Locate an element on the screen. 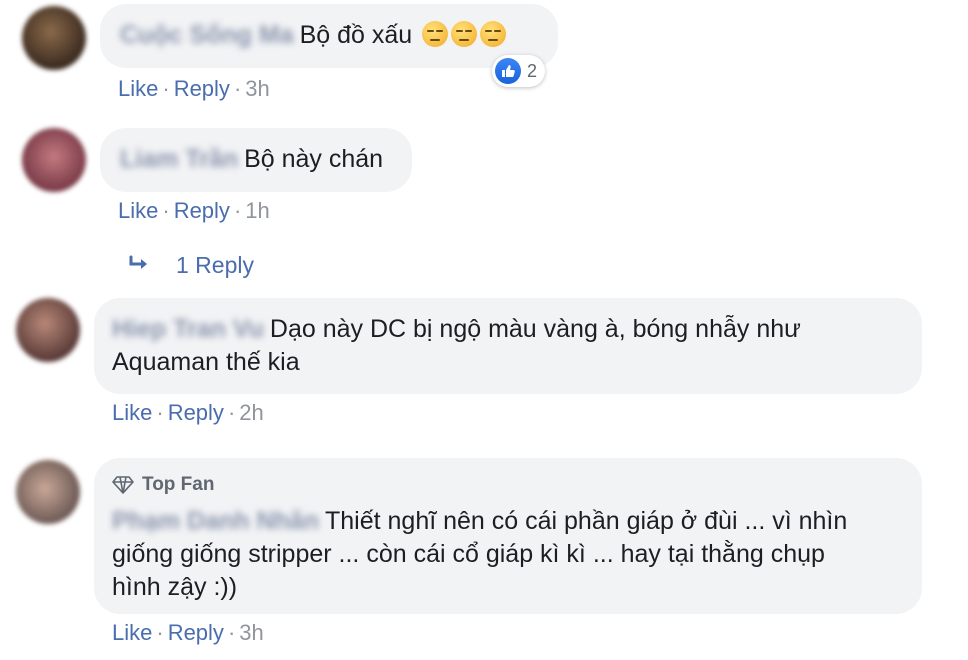  top-fan-badge: Top Fan is located at coordinates (508, 484).